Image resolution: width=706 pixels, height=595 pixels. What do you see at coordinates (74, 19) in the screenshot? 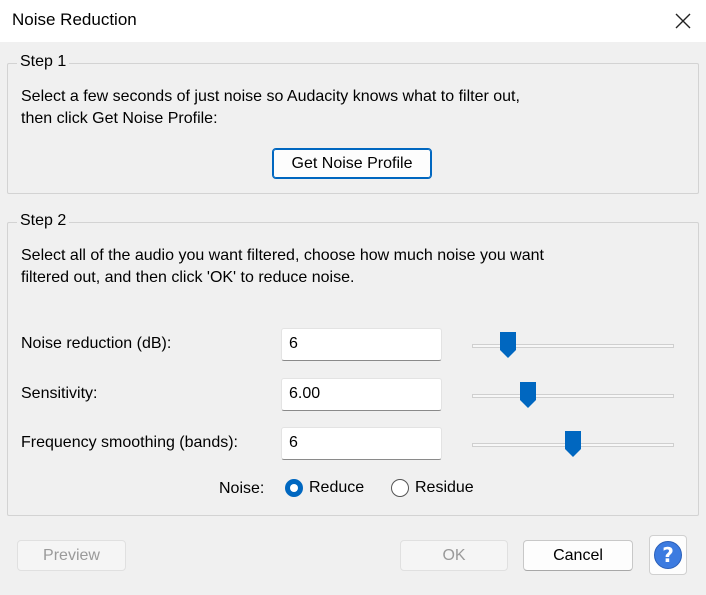
I see `window-title: Noise Reduction` at bounding box center [74, 19].